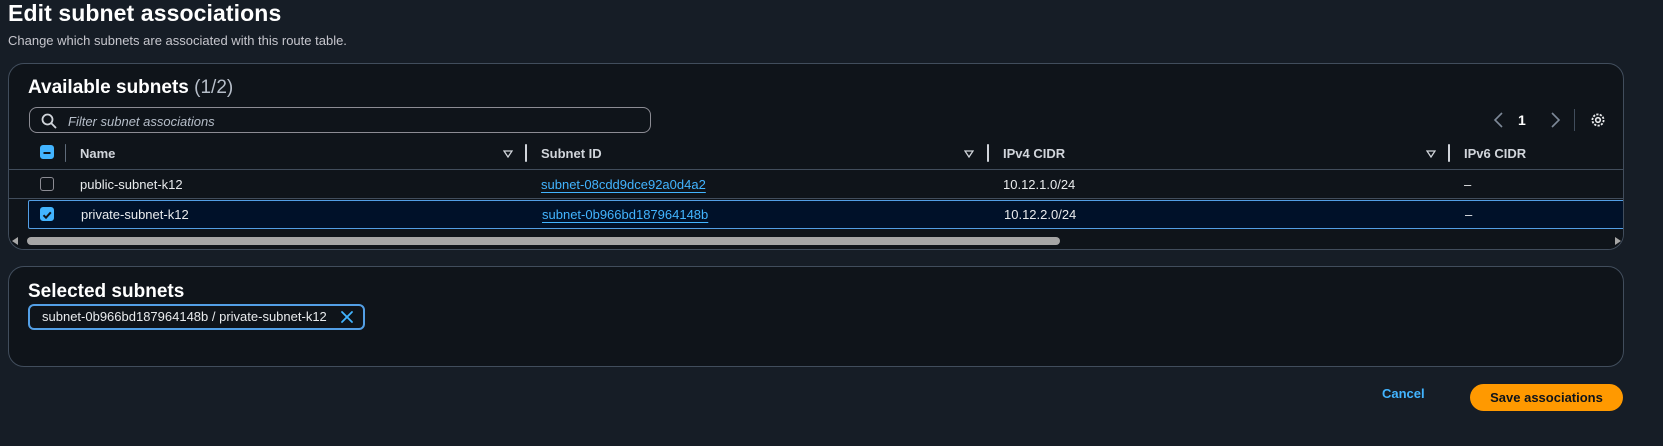 The width and height of the screenshot is (1663, 446). I want to click on column-header-ipv4-cidr: IPv4 CIDR, so click(1034, 153).